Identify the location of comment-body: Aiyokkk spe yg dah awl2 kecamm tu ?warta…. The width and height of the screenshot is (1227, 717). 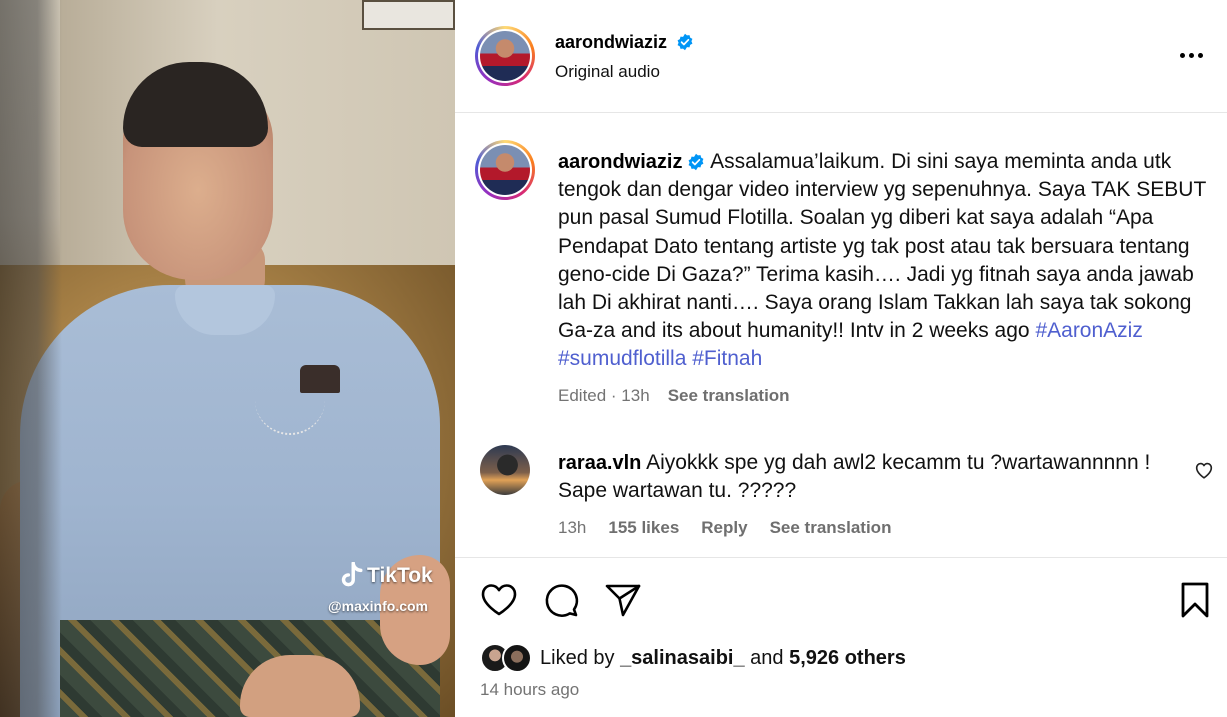
(854, 476).